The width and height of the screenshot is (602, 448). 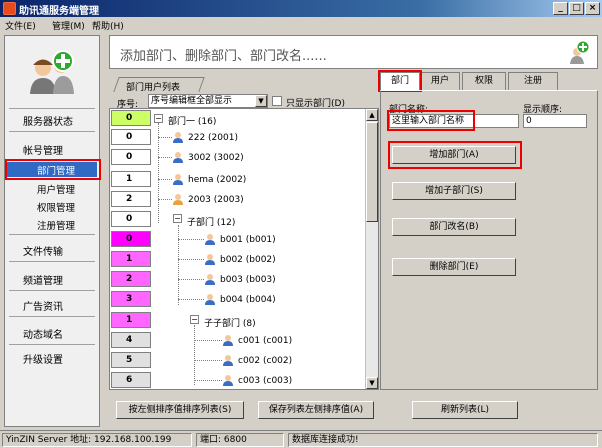 I want to click on tree-node-user: 222 (2001), so click(x=213, y=138).